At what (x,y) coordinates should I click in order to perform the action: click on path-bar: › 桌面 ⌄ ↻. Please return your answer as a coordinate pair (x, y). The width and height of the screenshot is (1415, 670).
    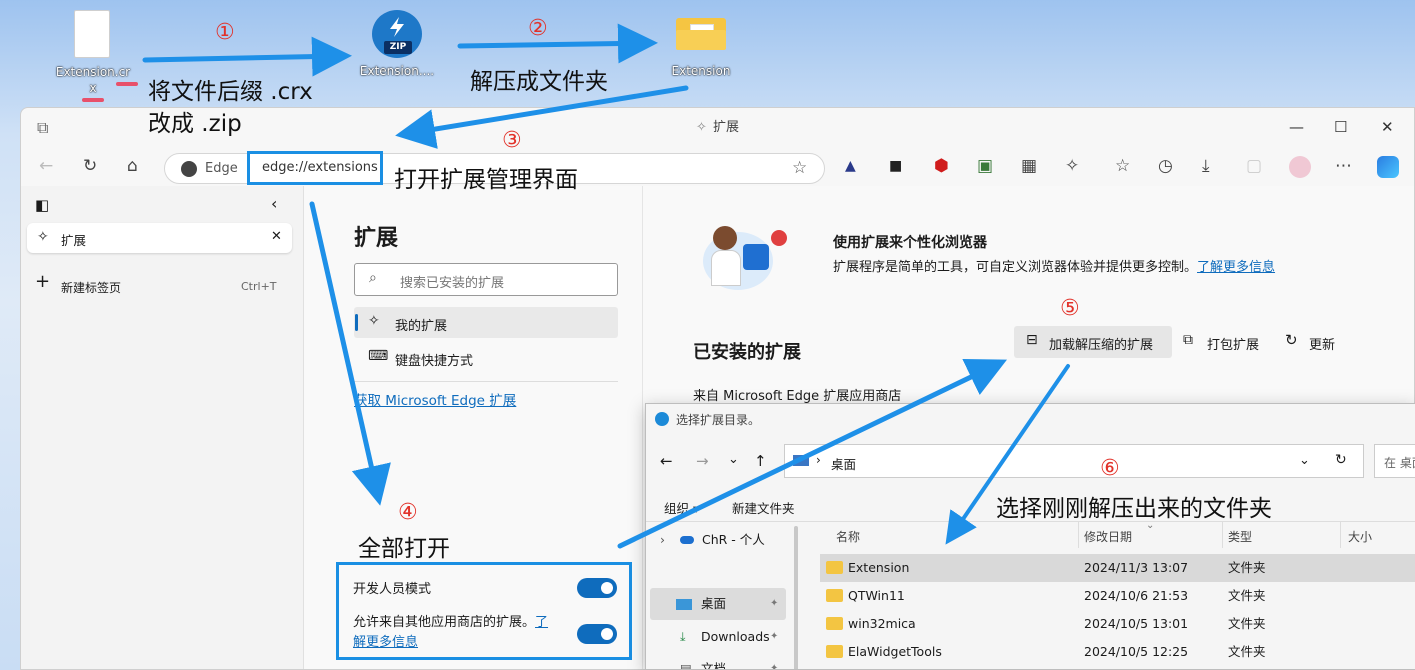
    Looking at the image, I should click on (1074, 461).